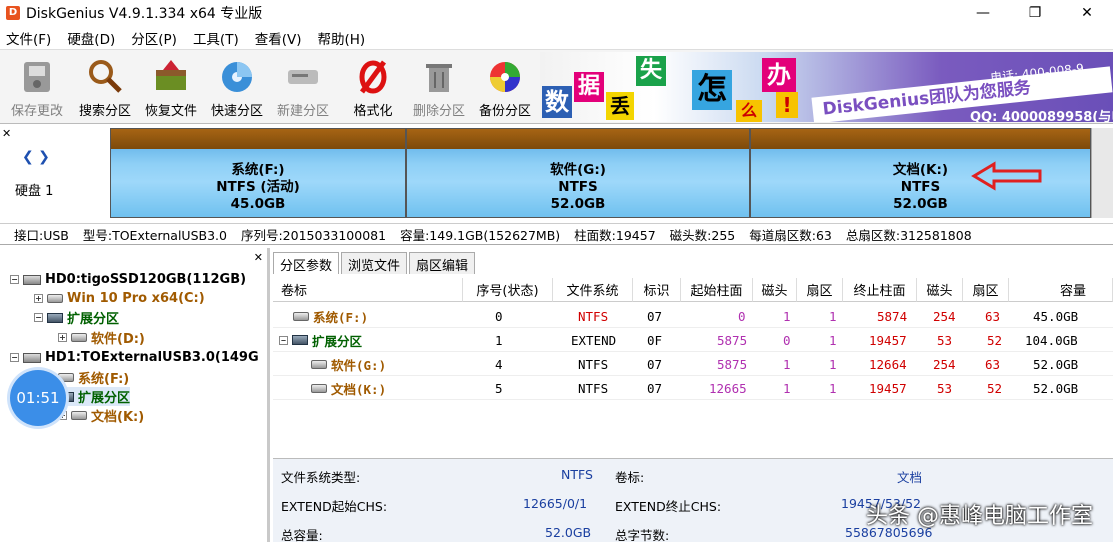 The height and width of the screenshot is (544, 1113). I want to click on fs-type-label: 文件系统类型:, so click(321, 477).